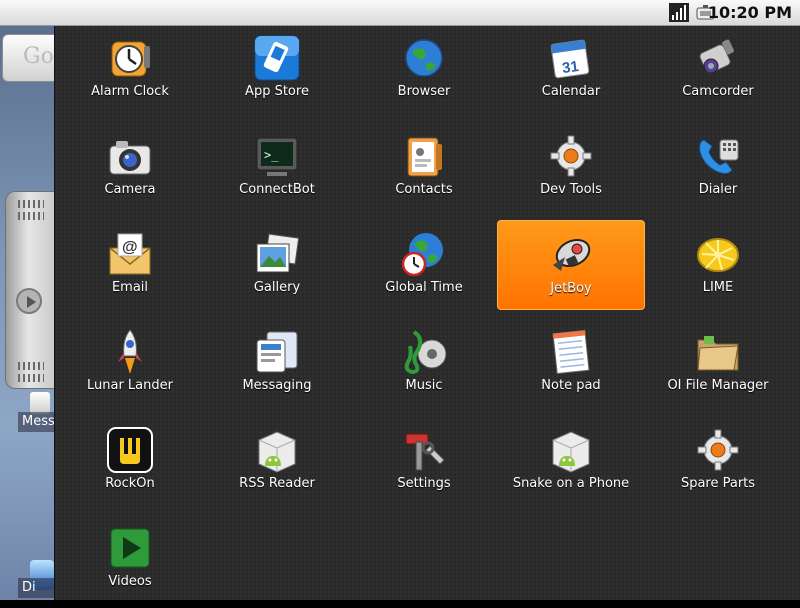  What do you see at coordinates (424, 287) in the screenshot?
I see `app-label: Global Time` at bounding box center [424, 287].